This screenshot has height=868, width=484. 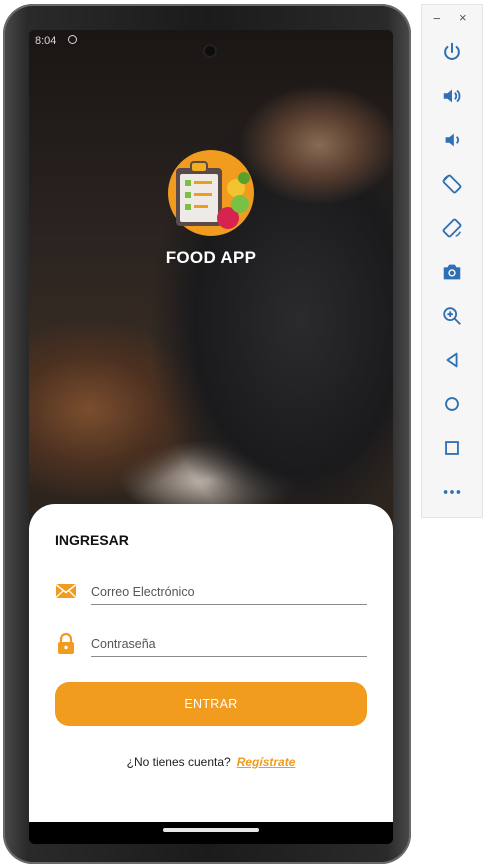 What do you see at coordinates (211, 830) in the screenshot?
I see `home-gesture-handle` at bounding box center [211, 830].